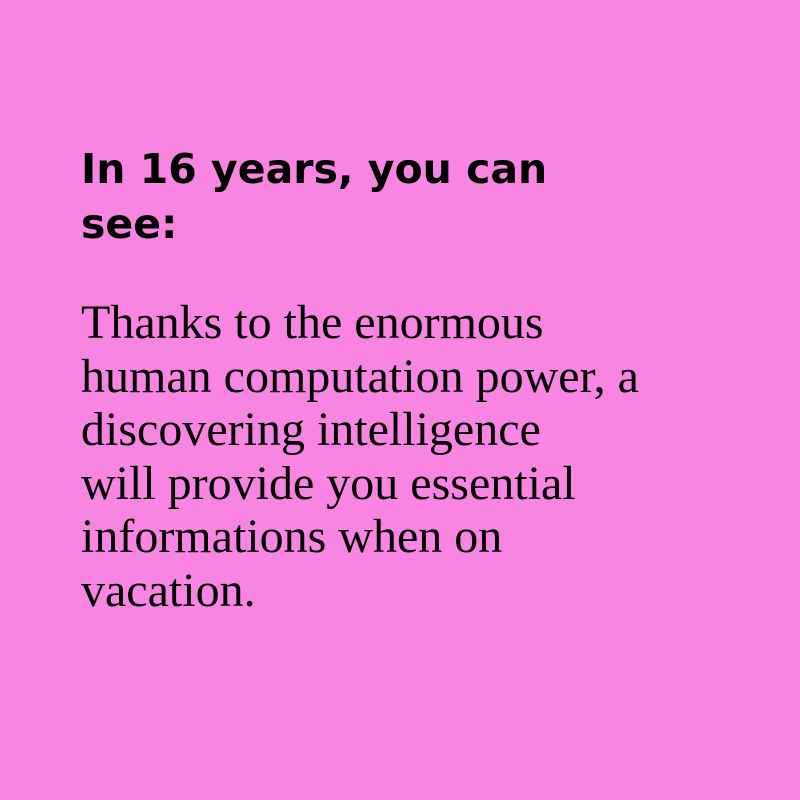 The width and height of the screenshot is (800, 800). I want to click on heading-line: see:, so click(129, 224).